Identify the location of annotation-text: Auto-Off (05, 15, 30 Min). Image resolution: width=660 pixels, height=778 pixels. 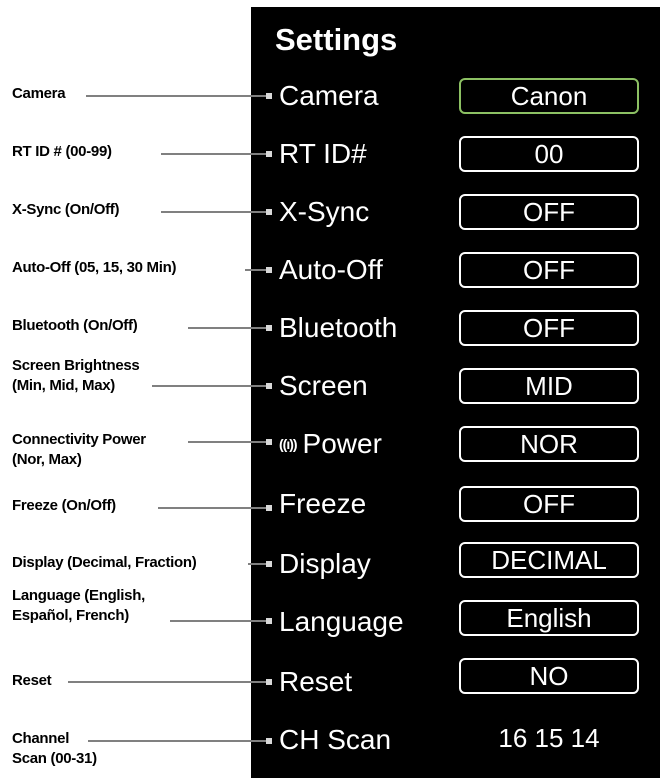
(94, 267).